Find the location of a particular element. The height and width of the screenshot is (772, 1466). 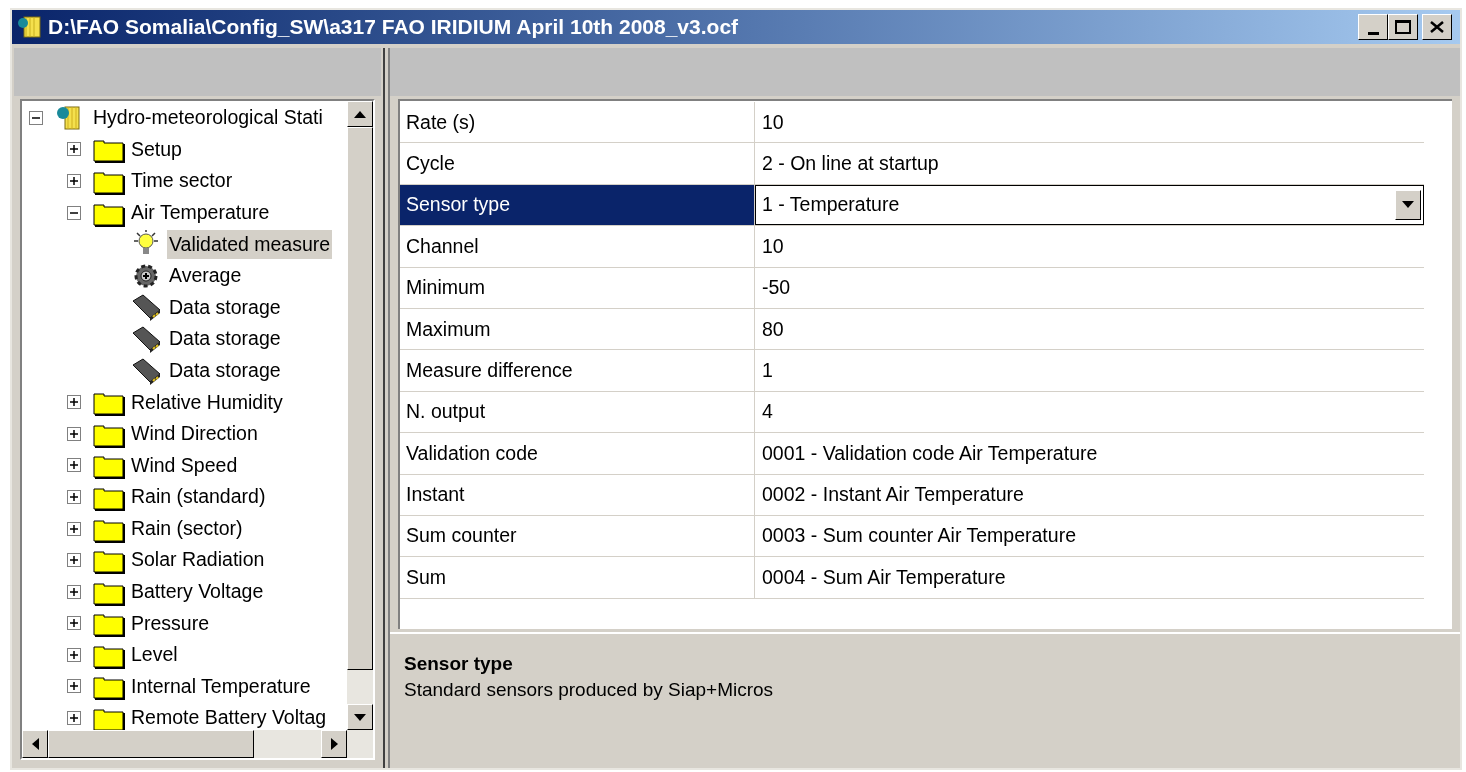

description-title: Sensor type is located at coordinates (459, 664).